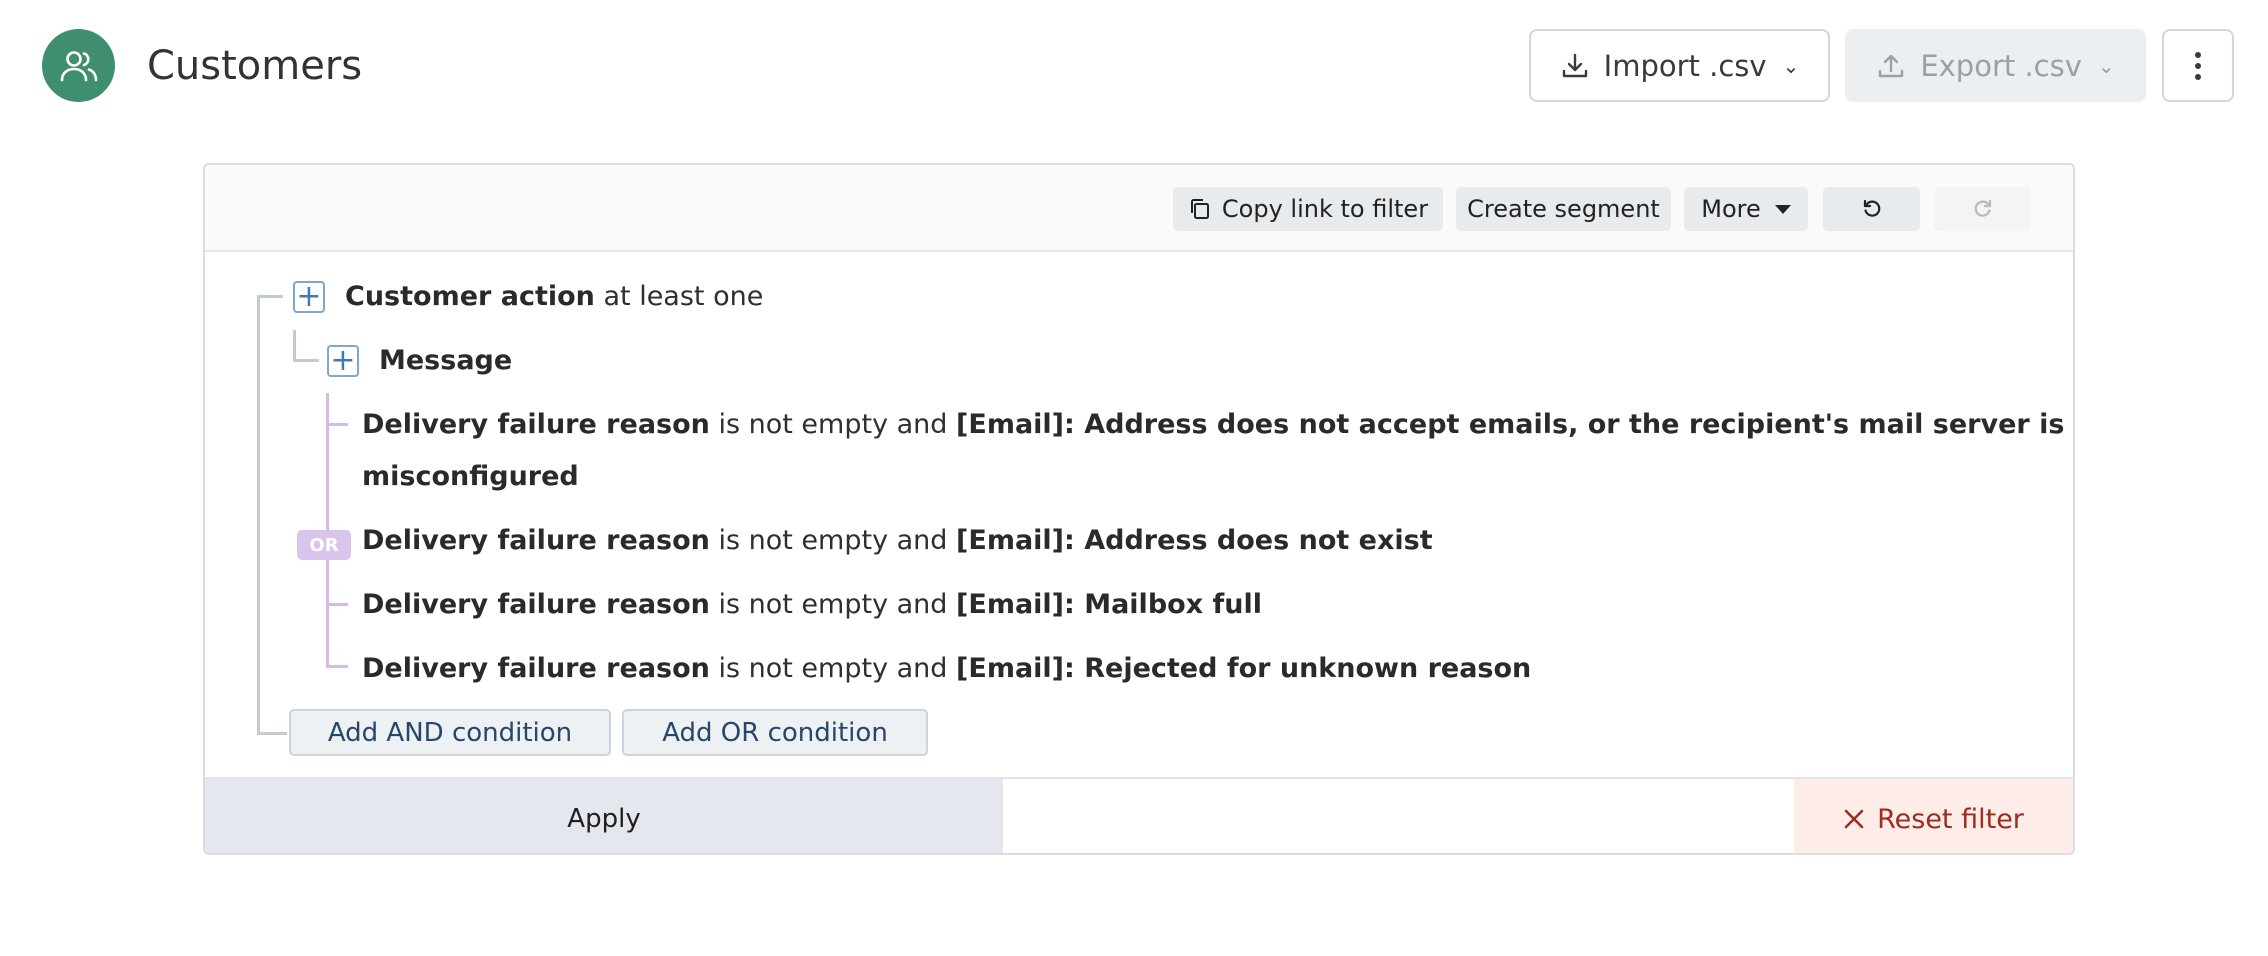 This screenshot has height=956, width=2268. What do you see at coordinates (270, 296) in the screenshot?
I see `tree-line-root-top` at bounding box center [270, 296].